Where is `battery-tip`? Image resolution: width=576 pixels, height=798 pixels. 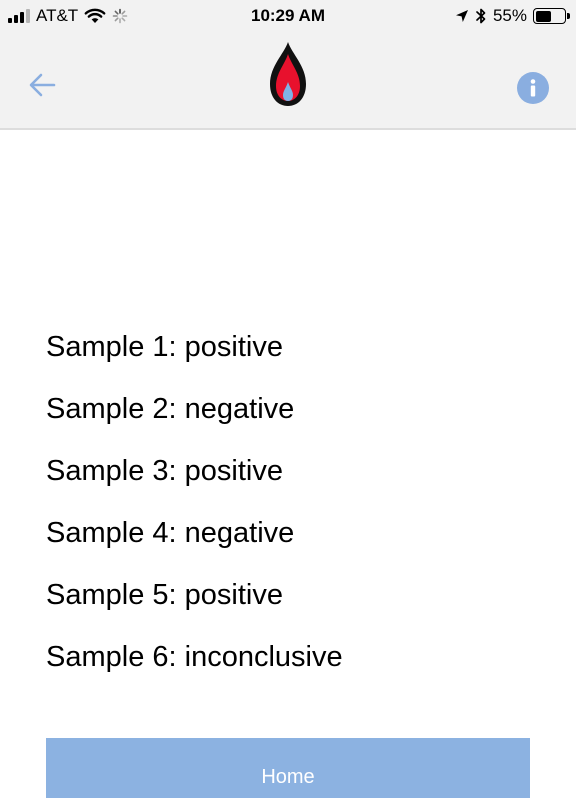 battery-tip is located at coordinates (568, 16).